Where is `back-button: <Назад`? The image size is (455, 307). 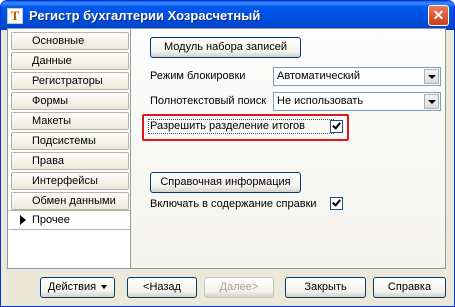 back-button: <Назад is located at coordinates (162, 287).